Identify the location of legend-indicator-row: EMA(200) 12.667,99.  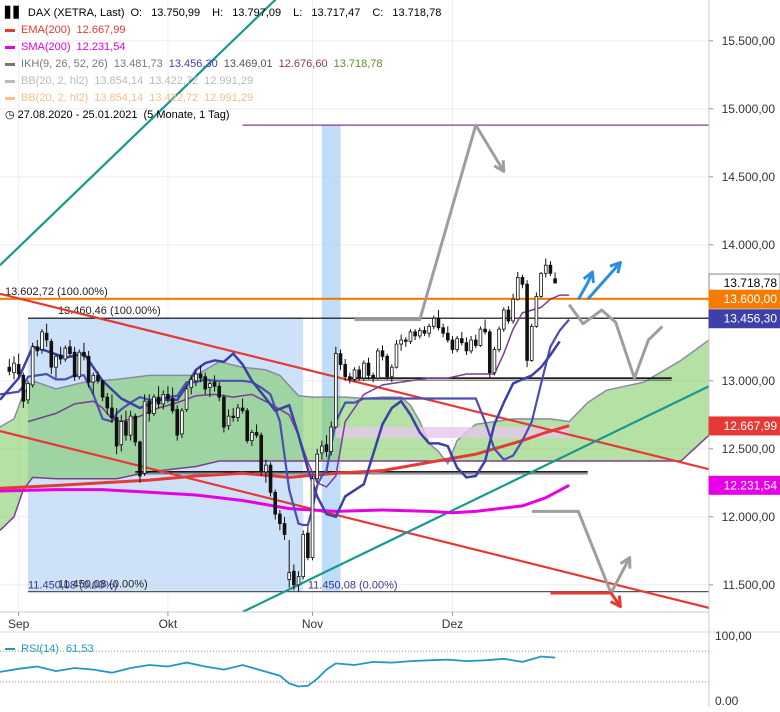
(229, 30).